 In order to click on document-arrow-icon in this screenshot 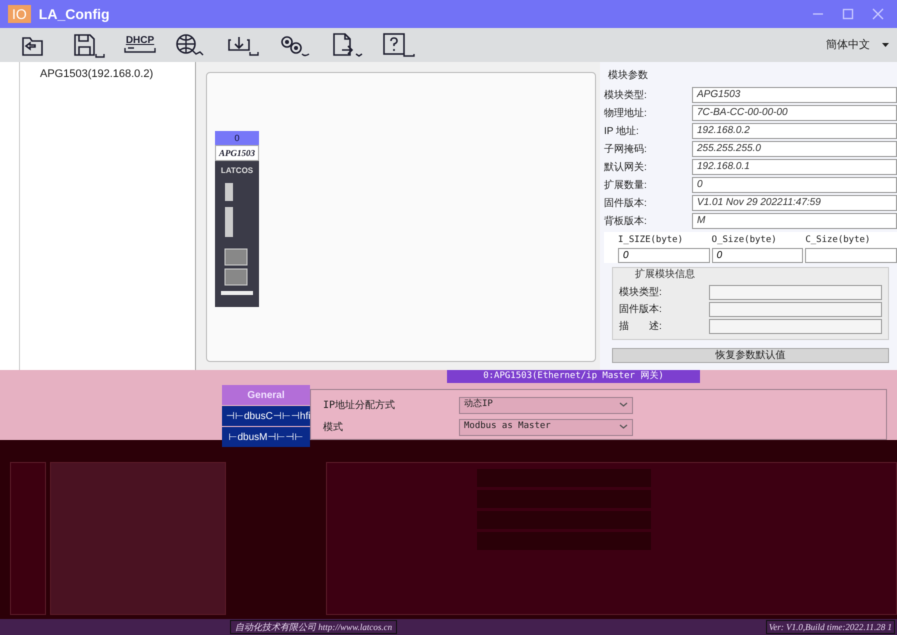, I will do `click(347, 45)`.